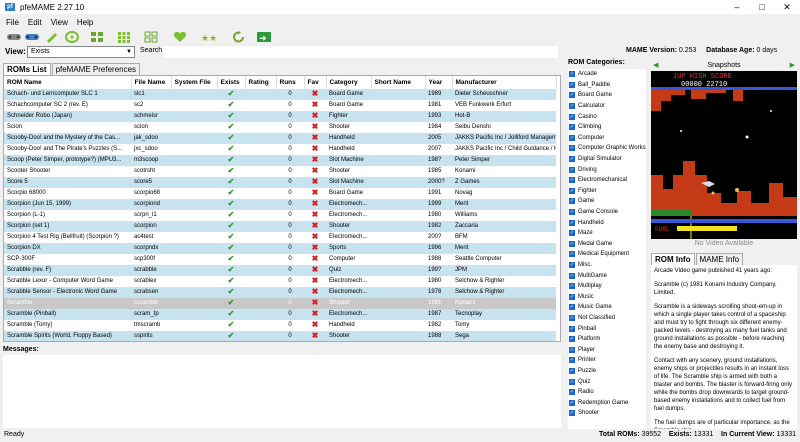 This screenshot has width=800, height=442. Describe the element at coordinates (787, 7) in the screenshot. I see `close-button: ✕` at that location.